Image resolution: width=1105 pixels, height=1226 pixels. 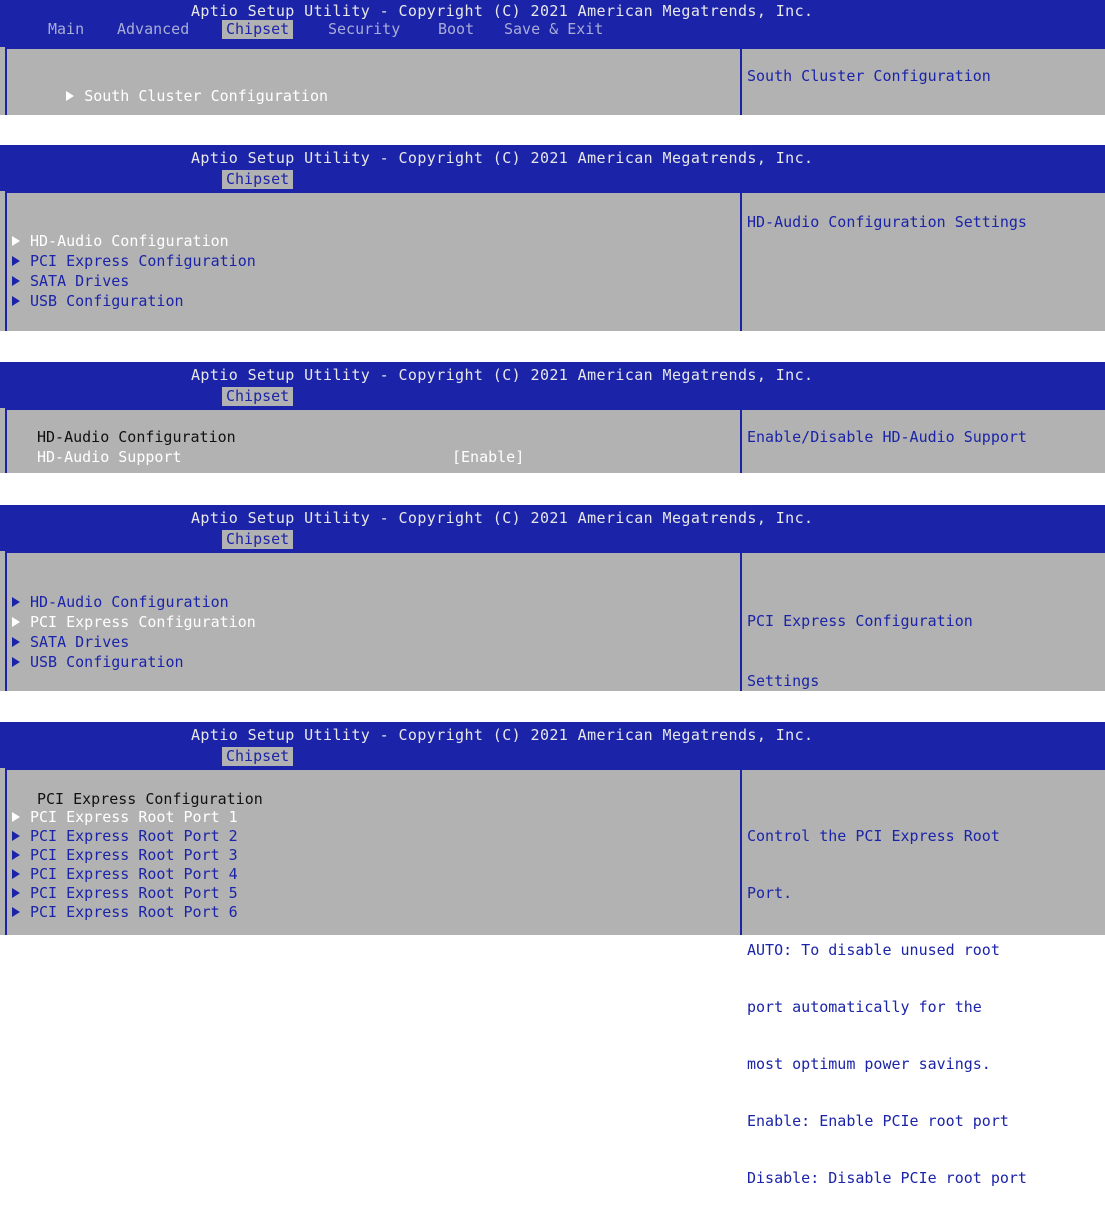 I want to click on tab-security: Security, so click(x=364, y=29).